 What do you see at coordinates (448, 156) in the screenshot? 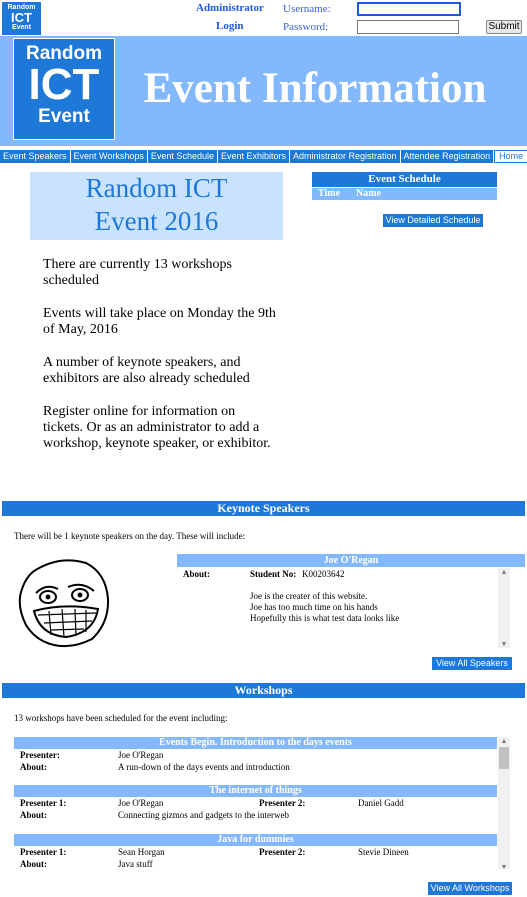
I see `nav-attendee-registration: Attendee Registration` at bounding box center [448, 156].